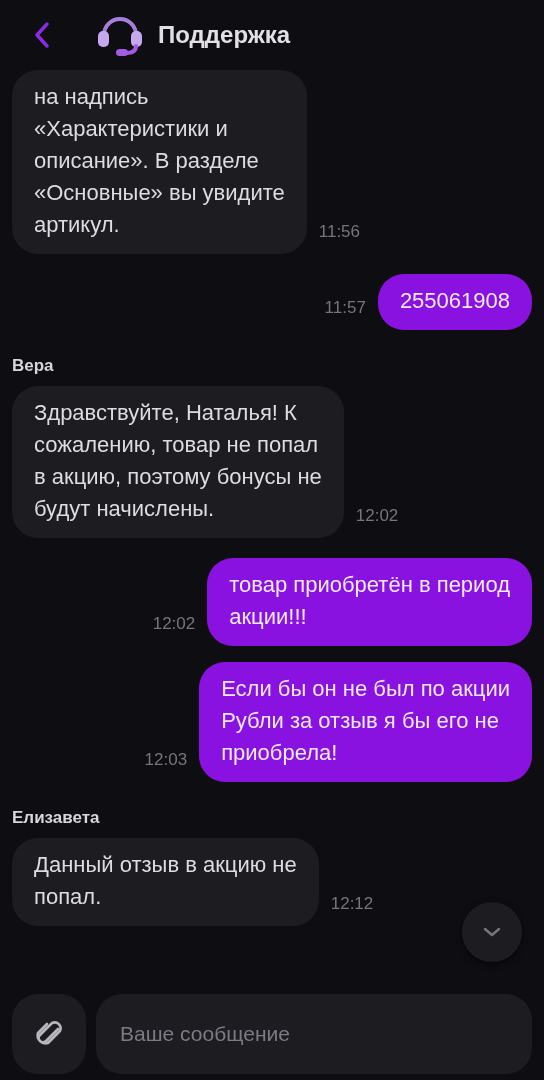 The image size is (544, 1080). What do you see at coordinates (365, 722) in the screenshot?
I see `message-bubble: Если бы он не был по акции Рубли за отзыв я бы его не приобрела!` at bounding box center [365, 722].